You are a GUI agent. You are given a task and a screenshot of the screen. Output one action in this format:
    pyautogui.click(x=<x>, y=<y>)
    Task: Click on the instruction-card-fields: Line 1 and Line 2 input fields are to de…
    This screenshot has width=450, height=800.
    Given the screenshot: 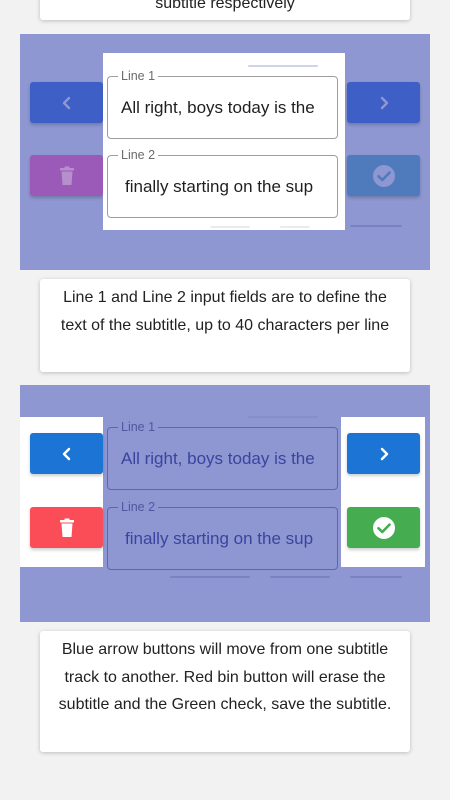 What is the action you would take?
    pyautogui.click(x=225, y=325)
    